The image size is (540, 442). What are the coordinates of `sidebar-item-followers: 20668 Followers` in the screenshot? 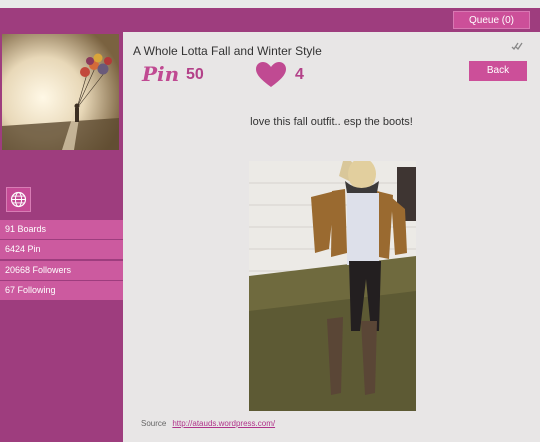 It's located at (61, 270).